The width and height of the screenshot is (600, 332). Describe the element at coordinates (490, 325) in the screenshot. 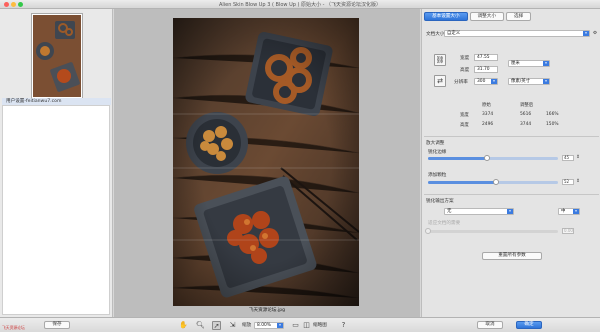

I see `cancel-button: 取消` at that location.